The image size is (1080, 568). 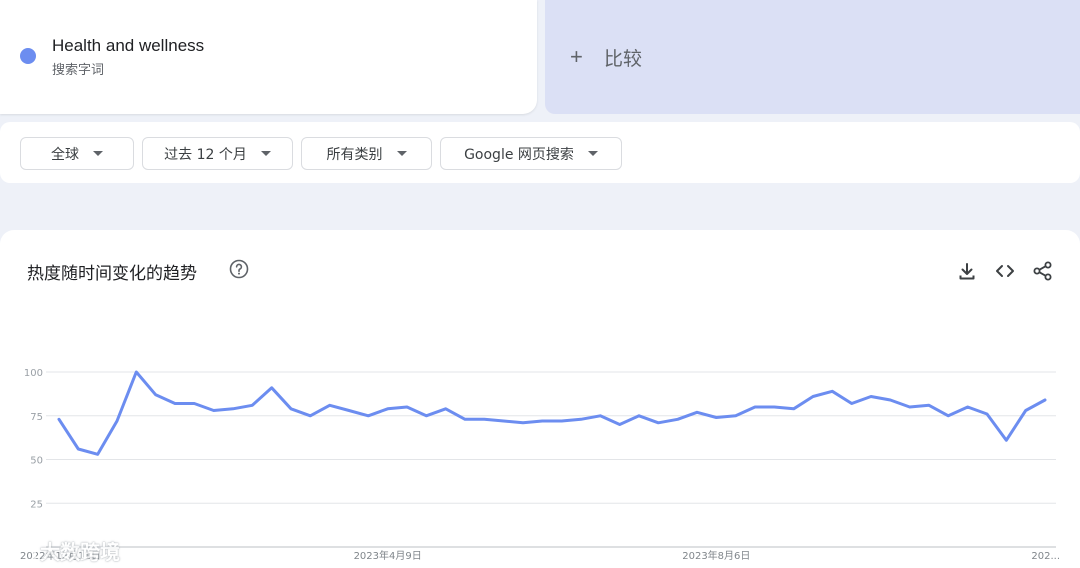 I want to click on x-tick-label: 2023年4月9日, so click(x=388, y=555).